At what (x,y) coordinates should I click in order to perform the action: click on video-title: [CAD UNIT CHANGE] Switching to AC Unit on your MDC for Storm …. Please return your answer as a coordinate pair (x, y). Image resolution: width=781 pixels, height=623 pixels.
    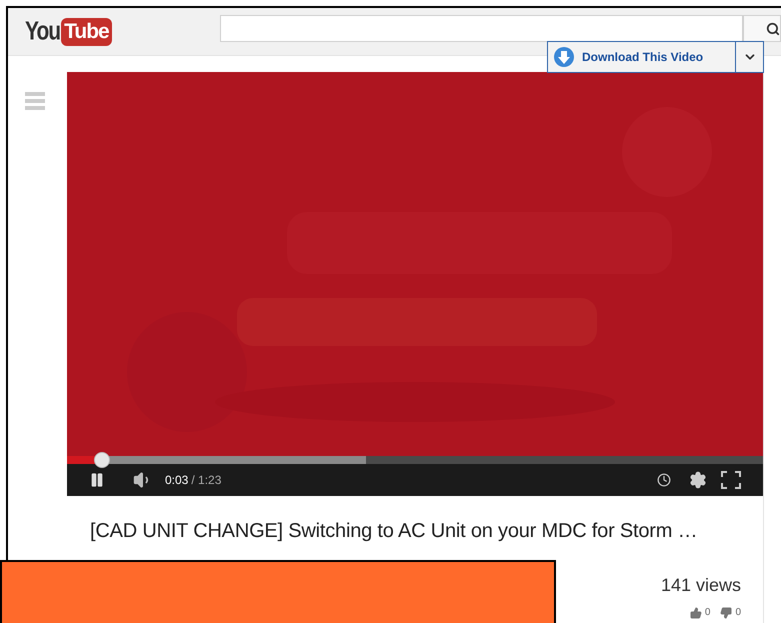
    Looking at the image, I should click on (393, 531).